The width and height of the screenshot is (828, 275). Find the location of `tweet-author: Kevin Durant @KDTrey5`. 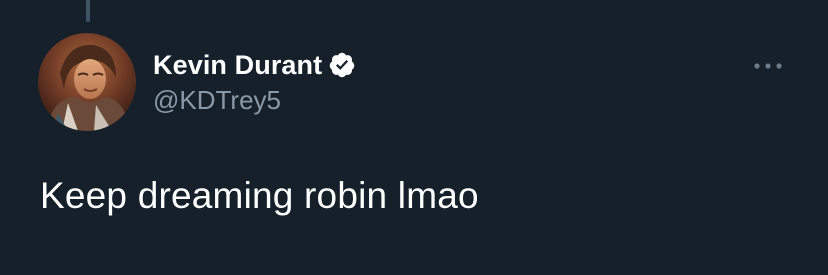

tweet-author: Kevin Durant @KDTrey5 is located at coordinates (254, 82).